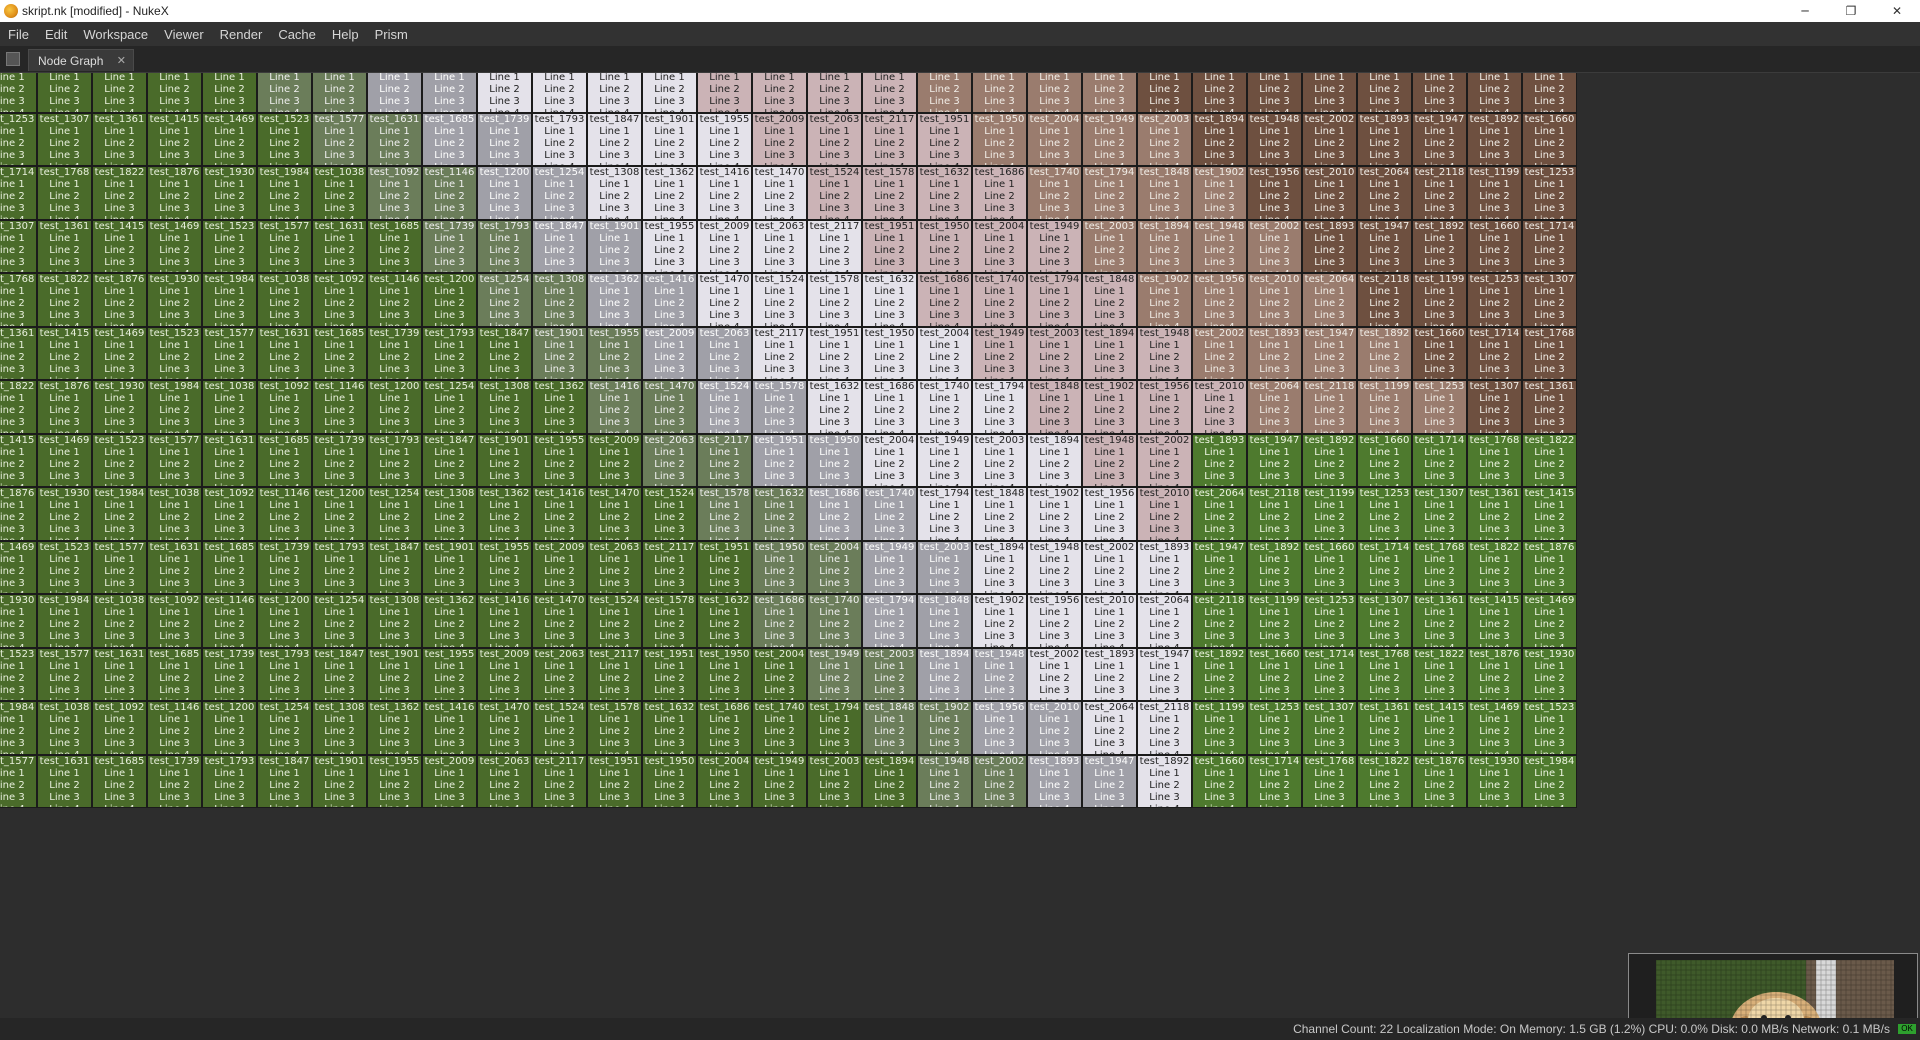  Describe the element at coordinates (1109, 300) in the screenshot. I see `graph-node: test_1848Line 1Line 2Line 3Line 4` at that location.